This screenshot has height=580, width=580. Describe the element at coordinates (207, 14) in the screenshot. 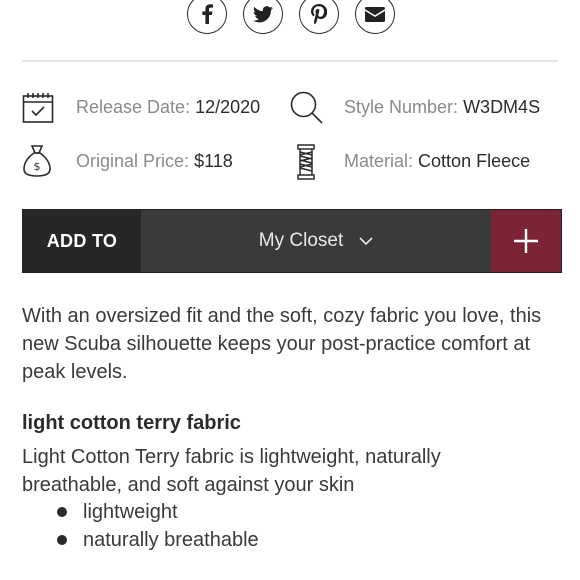

I see `facebook-icon` at that location.